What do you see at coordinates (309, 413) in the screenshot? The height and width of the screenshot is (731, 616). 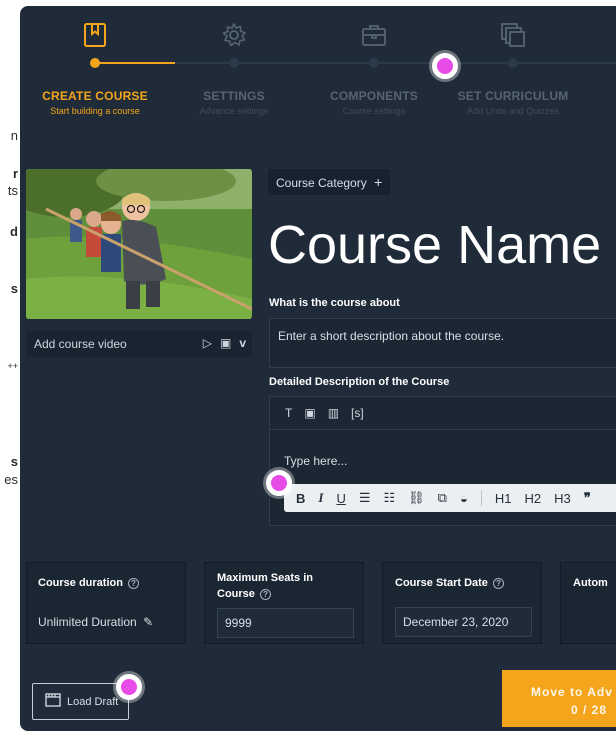 I see `image-tool-icon: ▣` at bounding box center [309, 413].